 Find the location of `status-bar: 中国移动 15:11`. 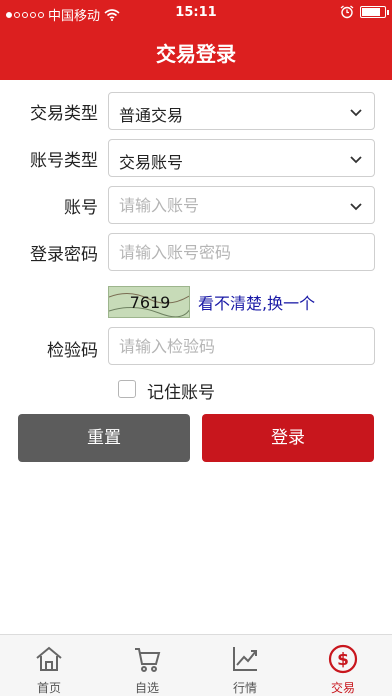

status-bar: 中国移动 15:11 is located at coordinates (196, 13).